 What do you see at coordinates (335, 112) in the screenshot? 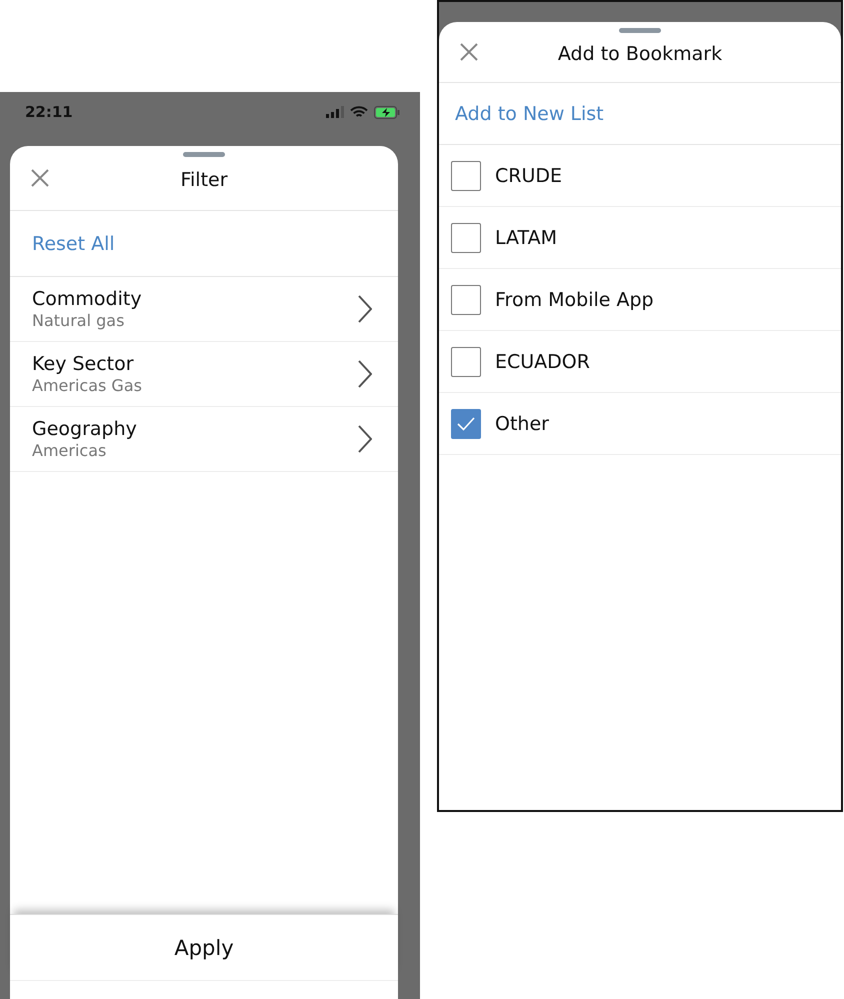
I see `signal-icon` at bounding box center [335, 112].